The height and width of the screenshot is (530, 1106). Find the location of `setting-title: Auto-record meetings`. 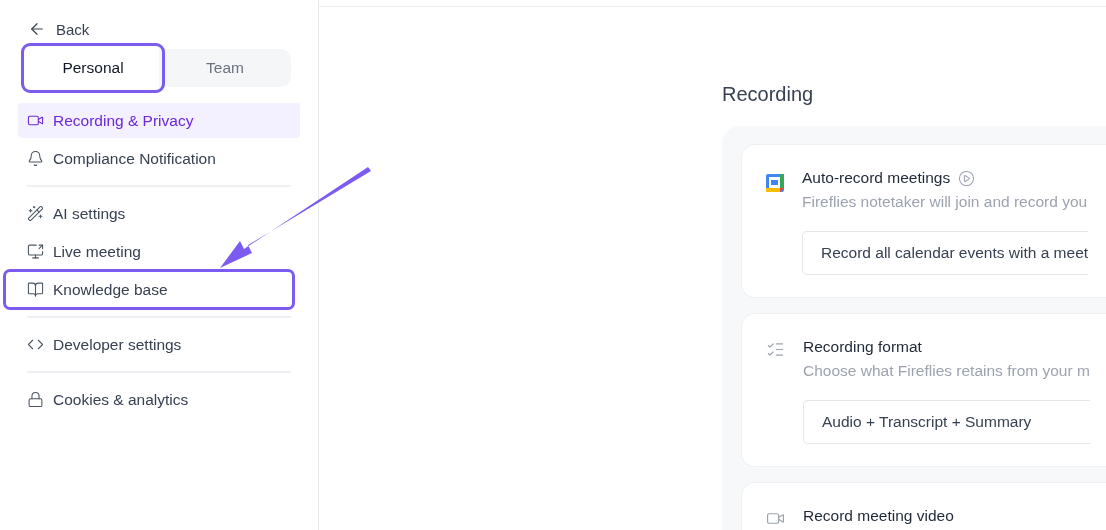

setting-title: Auto-record meetings is located at coordinates (876, 178).